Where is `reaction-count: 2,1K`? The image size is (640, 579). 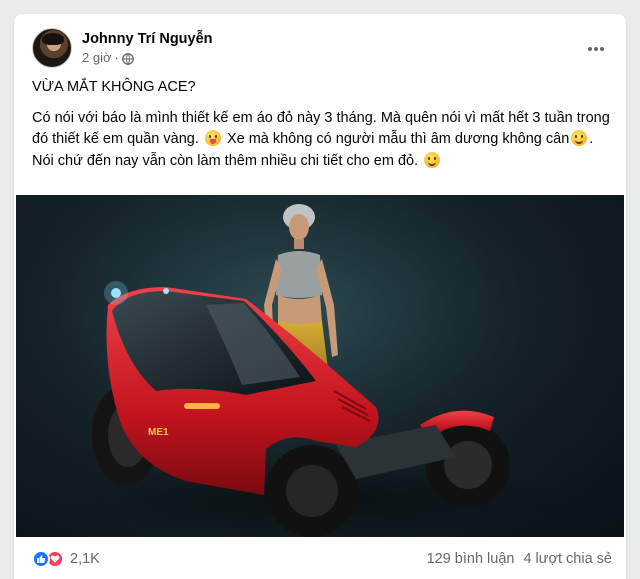
reaction-count: 2,1K is located at coordinates (85, 559).